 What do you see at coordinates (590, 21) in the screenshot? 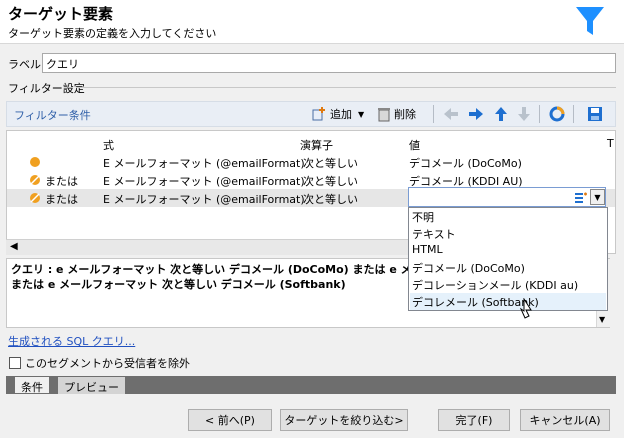
I see `funnel-icon` at bounding box center [590, 21].